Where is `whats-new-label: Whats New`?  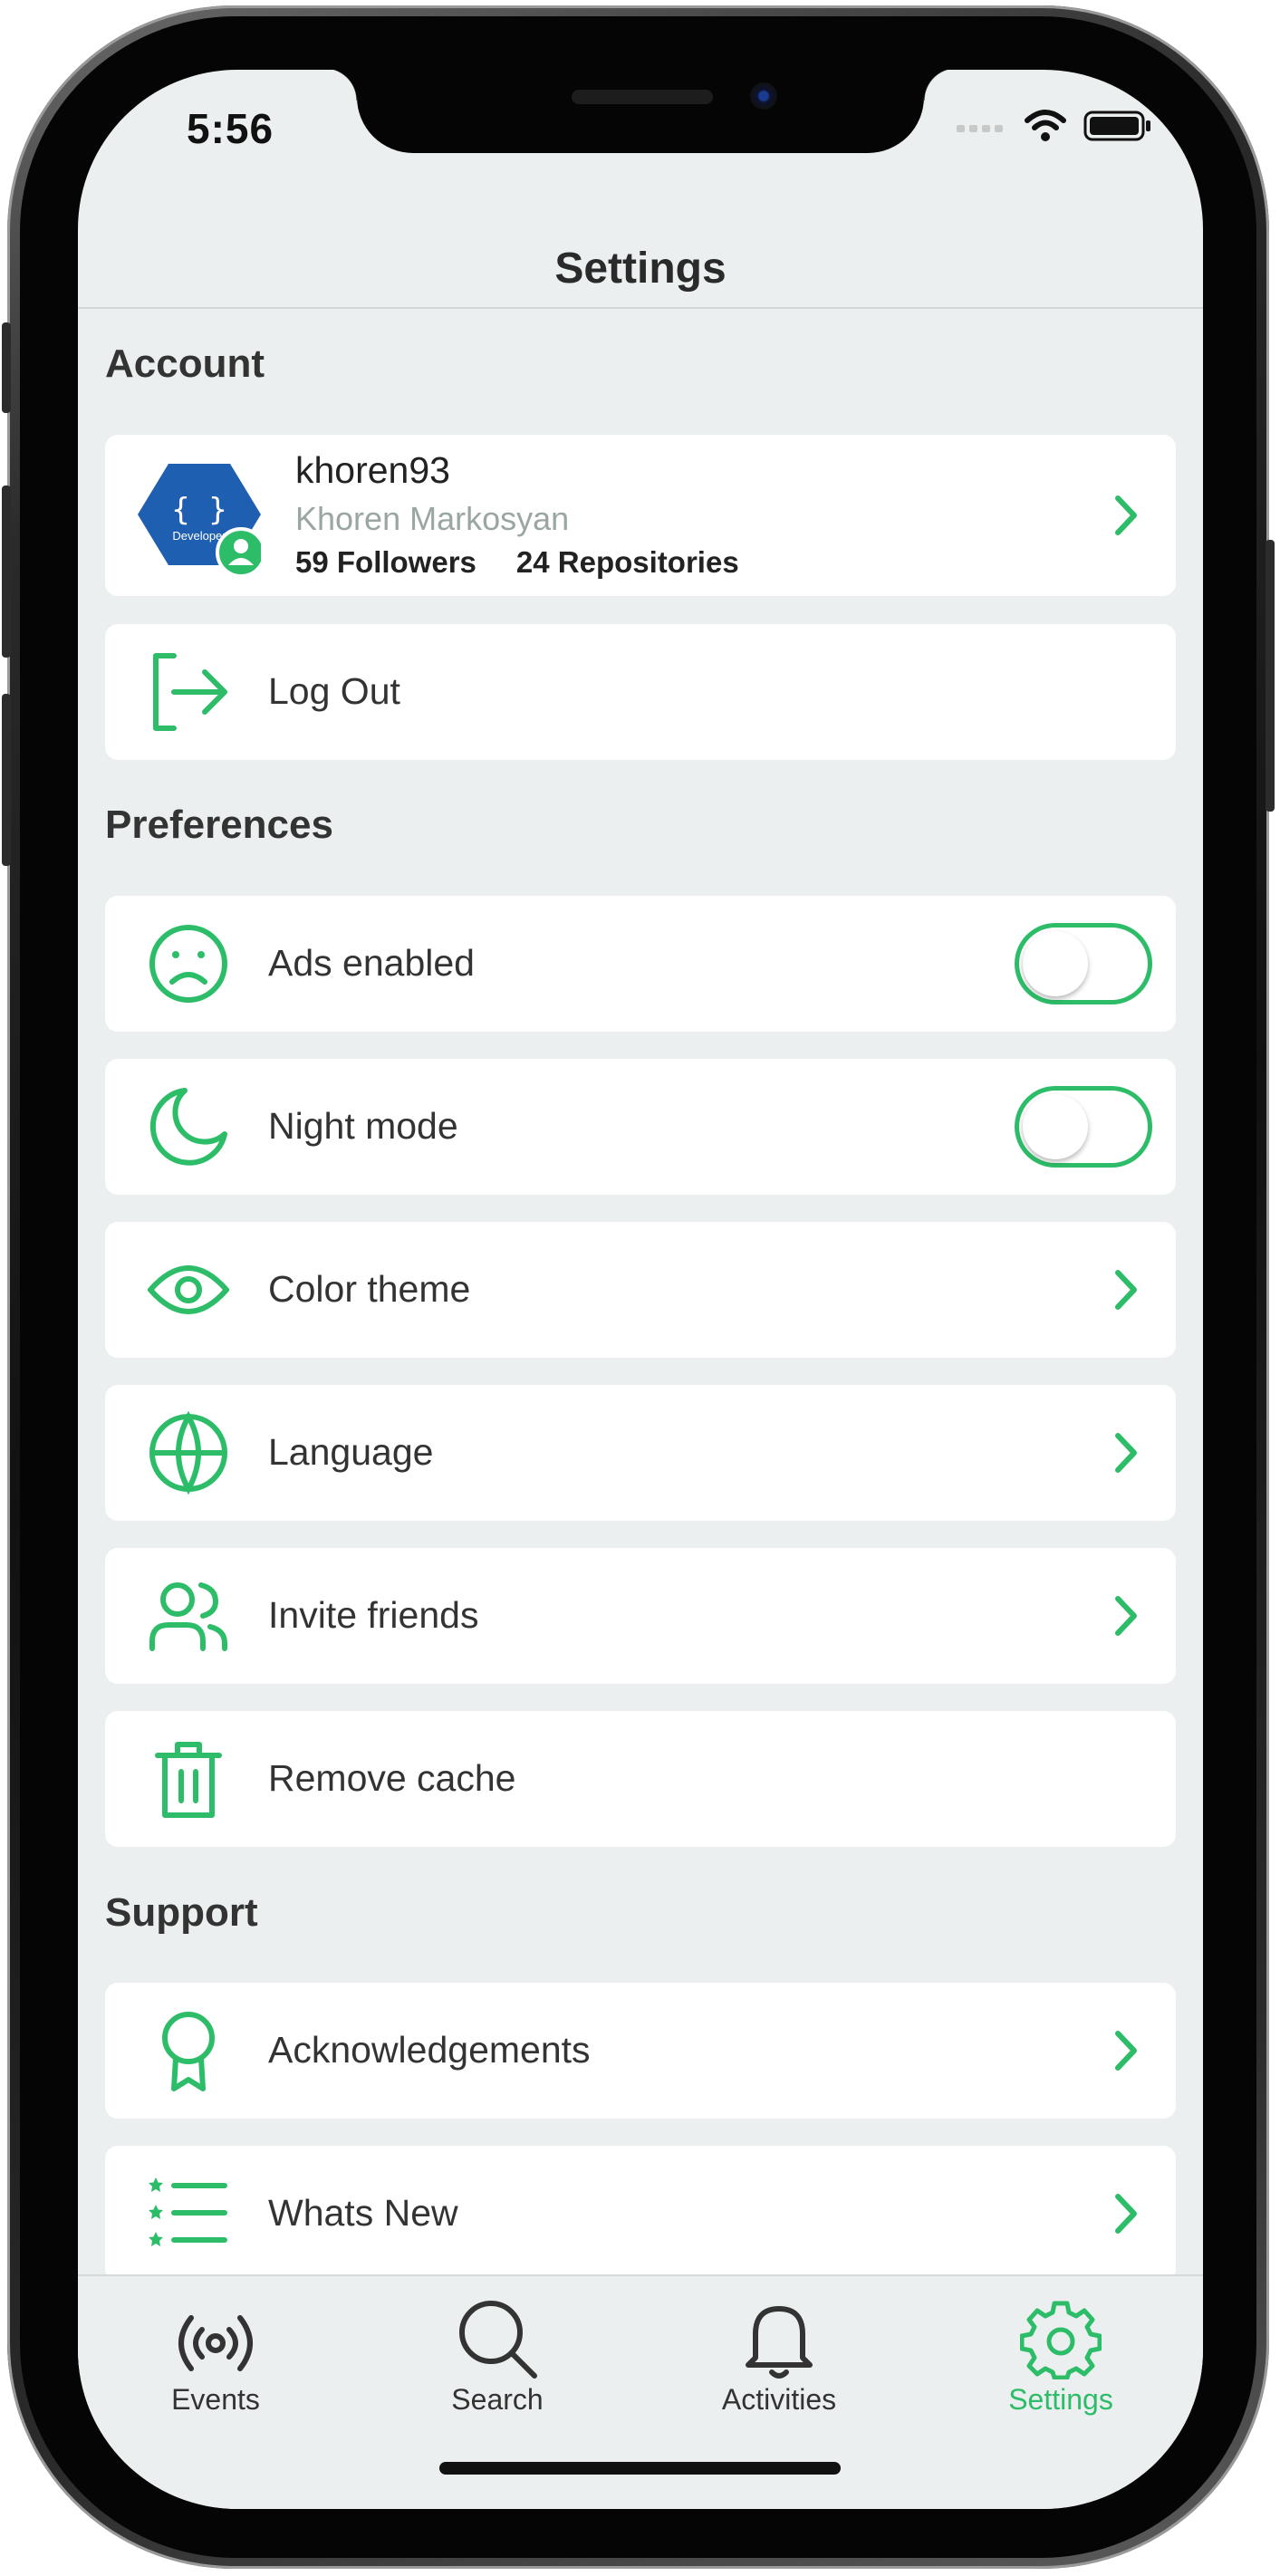
whats-new-label: Whats New is located at coordinates (363, 2213).